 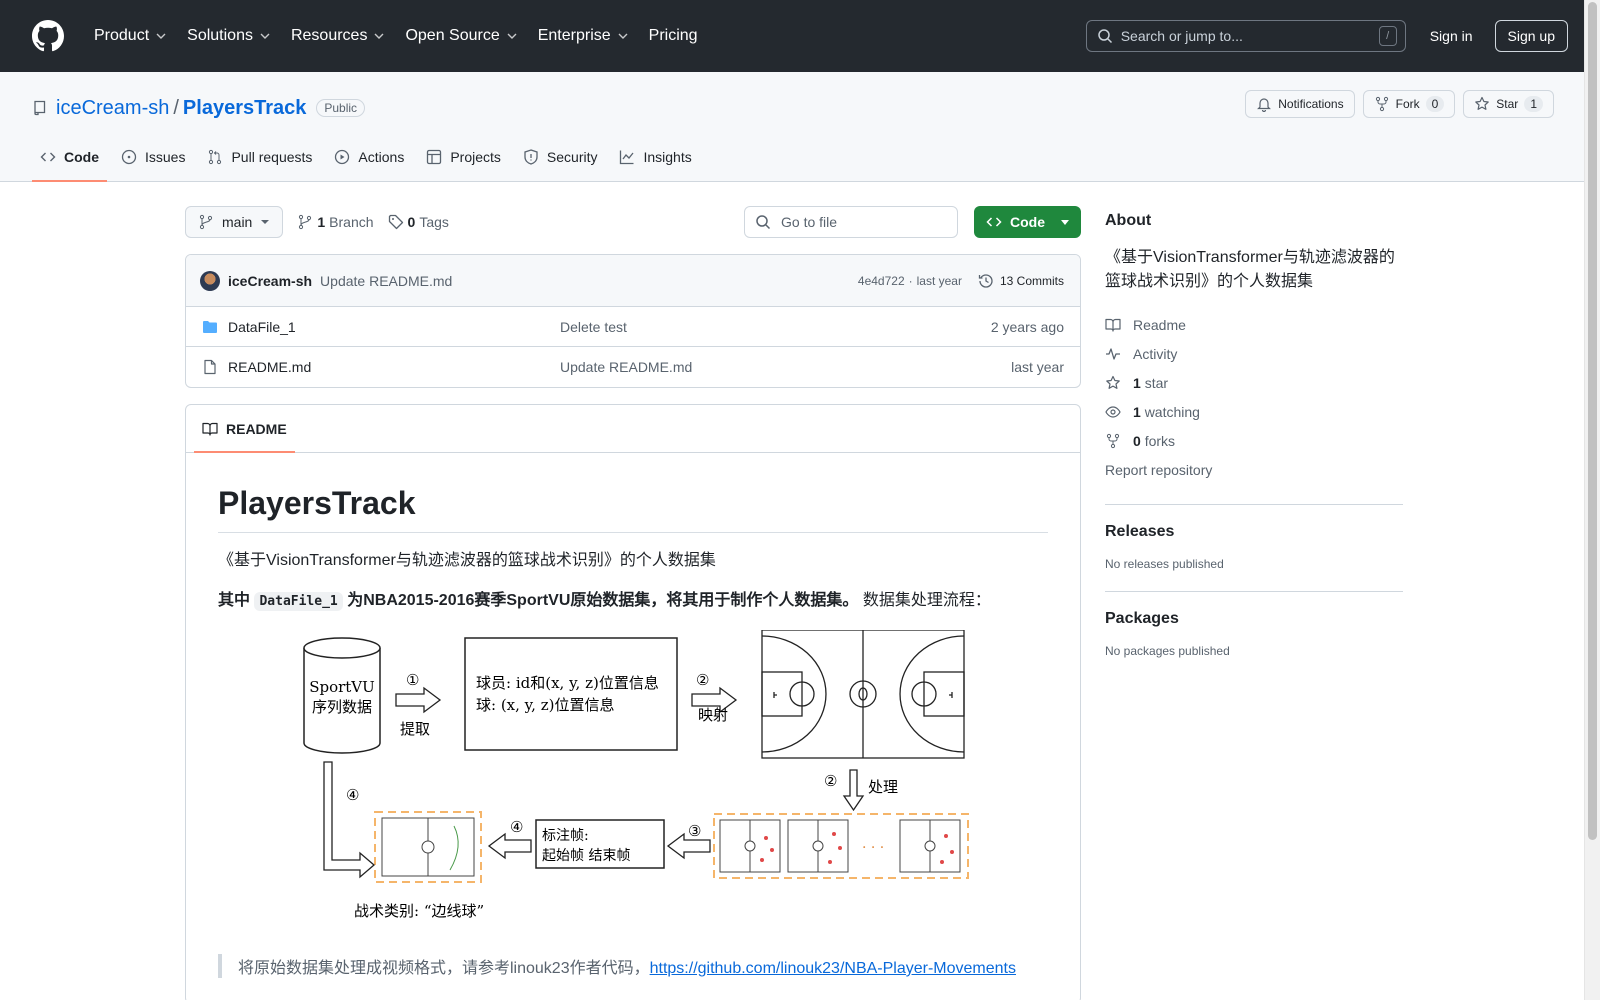 I want to click on readme-link: Readme, so click(x=1254, y=324).